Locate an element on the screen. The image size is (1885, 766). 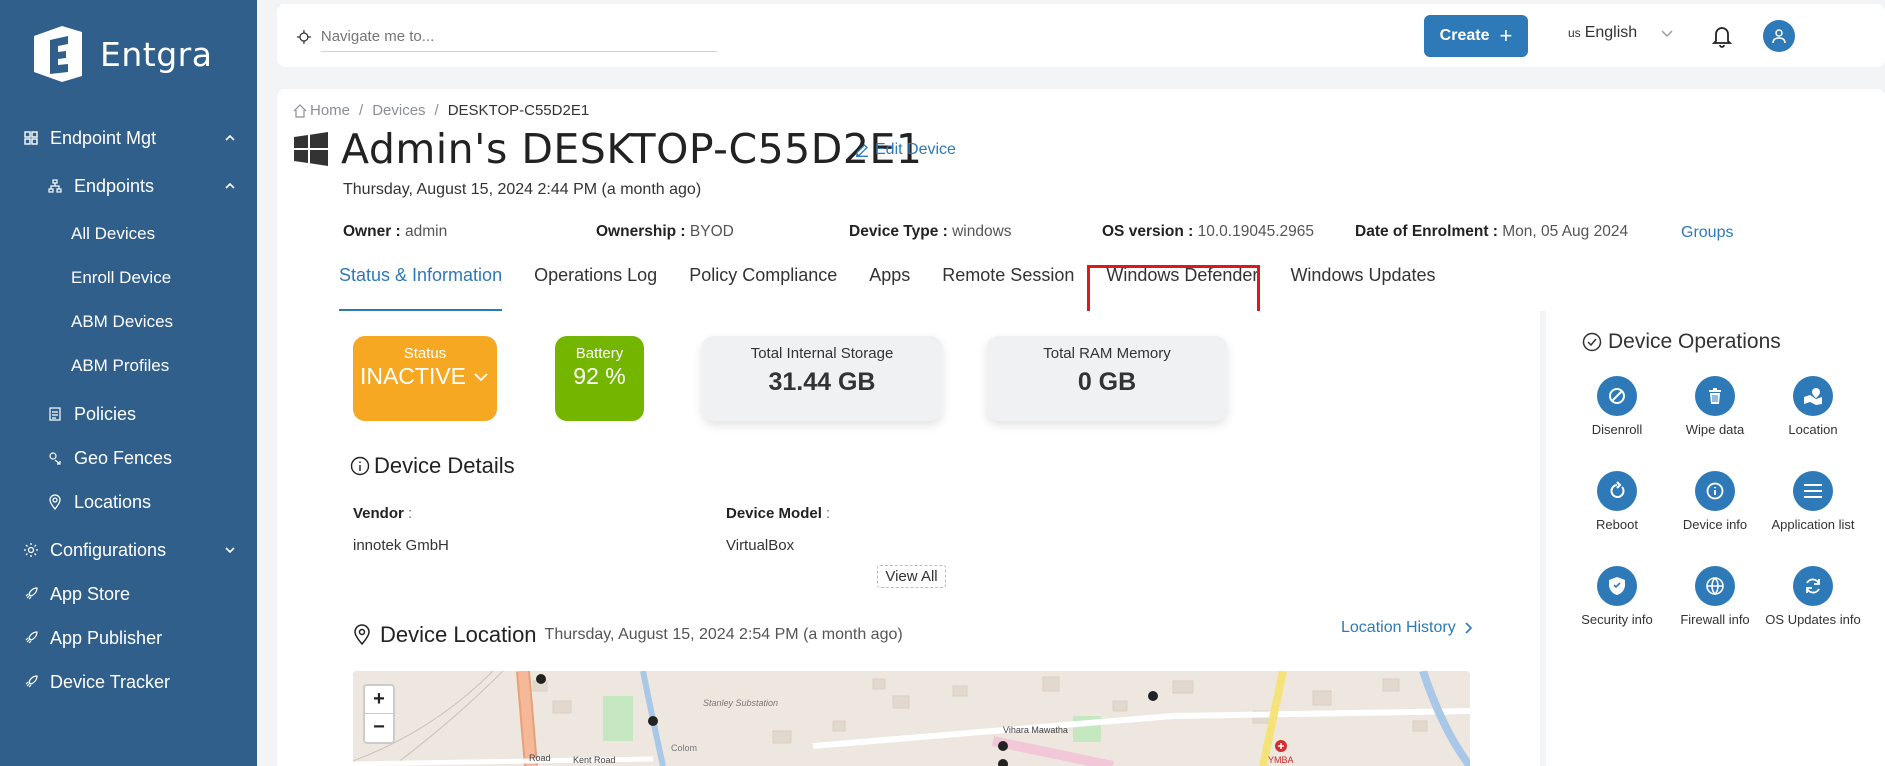
sidebar-item-endpoint-mgt: Endpoint Mgt is located at coordinates (128, 138).